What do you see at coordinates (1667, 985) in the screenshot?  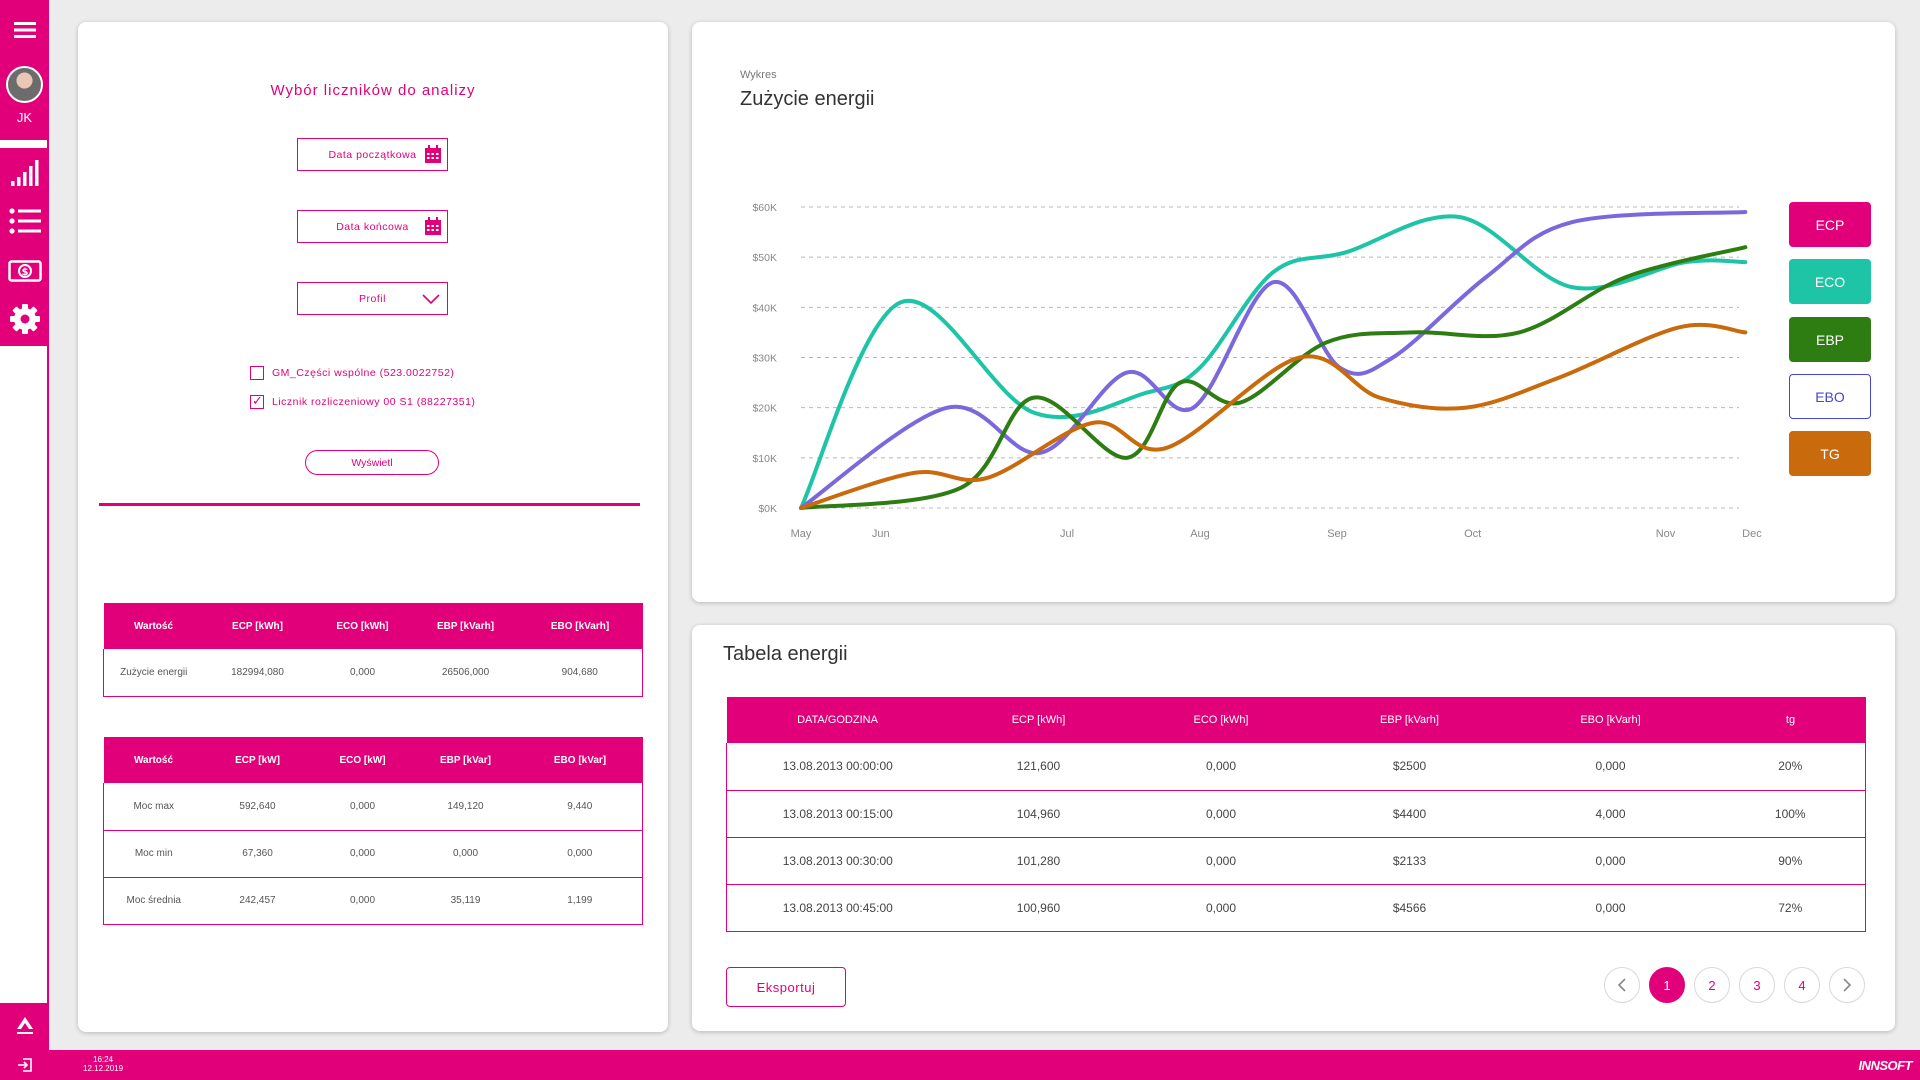 I see `page-button-1: 1` at bounding box center [1667, 985].